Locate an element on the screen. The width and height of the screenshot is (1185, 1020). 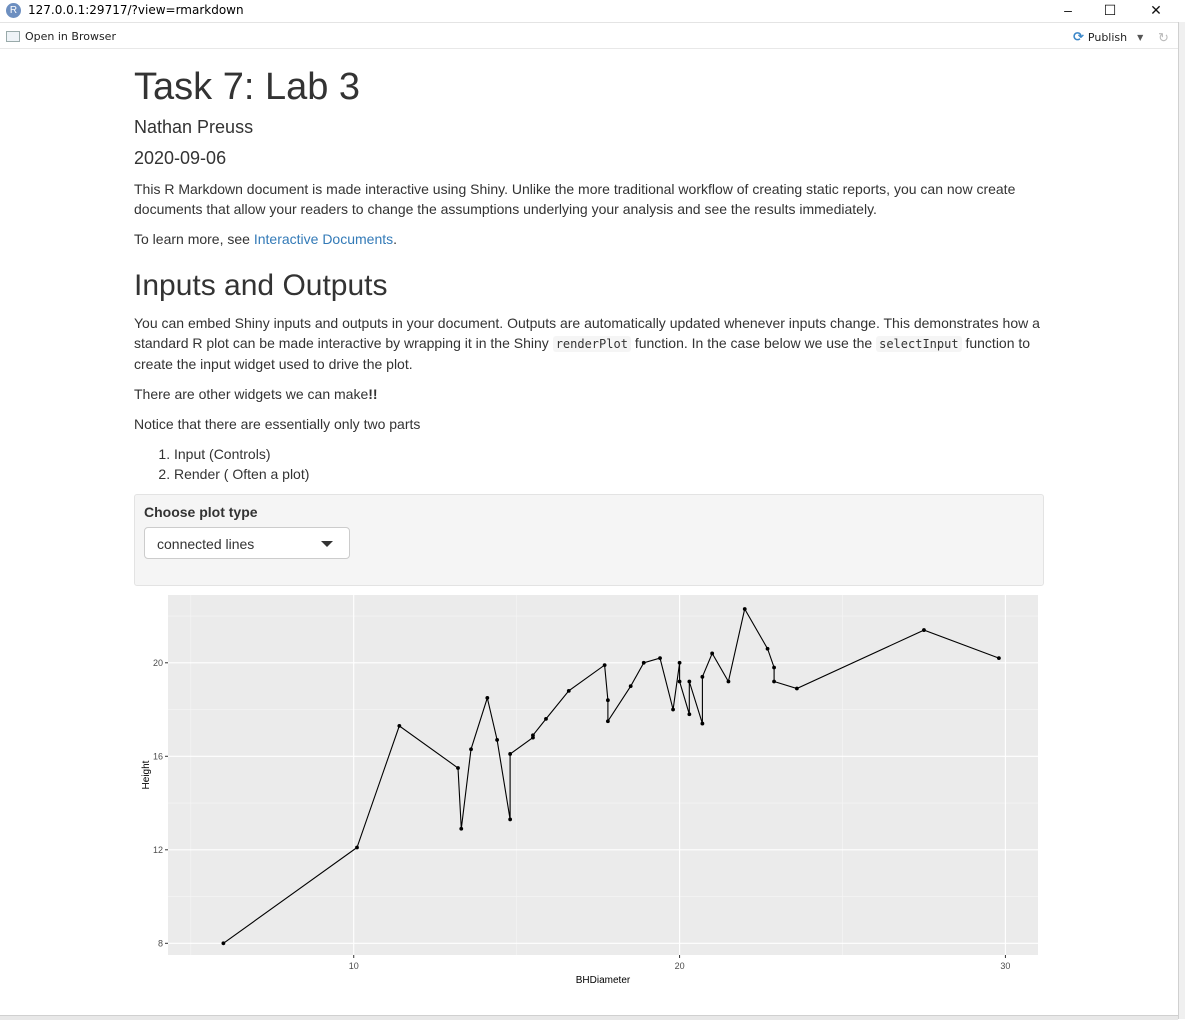
doc-date: 2020-09-06 is located at coordinates (180, 158).